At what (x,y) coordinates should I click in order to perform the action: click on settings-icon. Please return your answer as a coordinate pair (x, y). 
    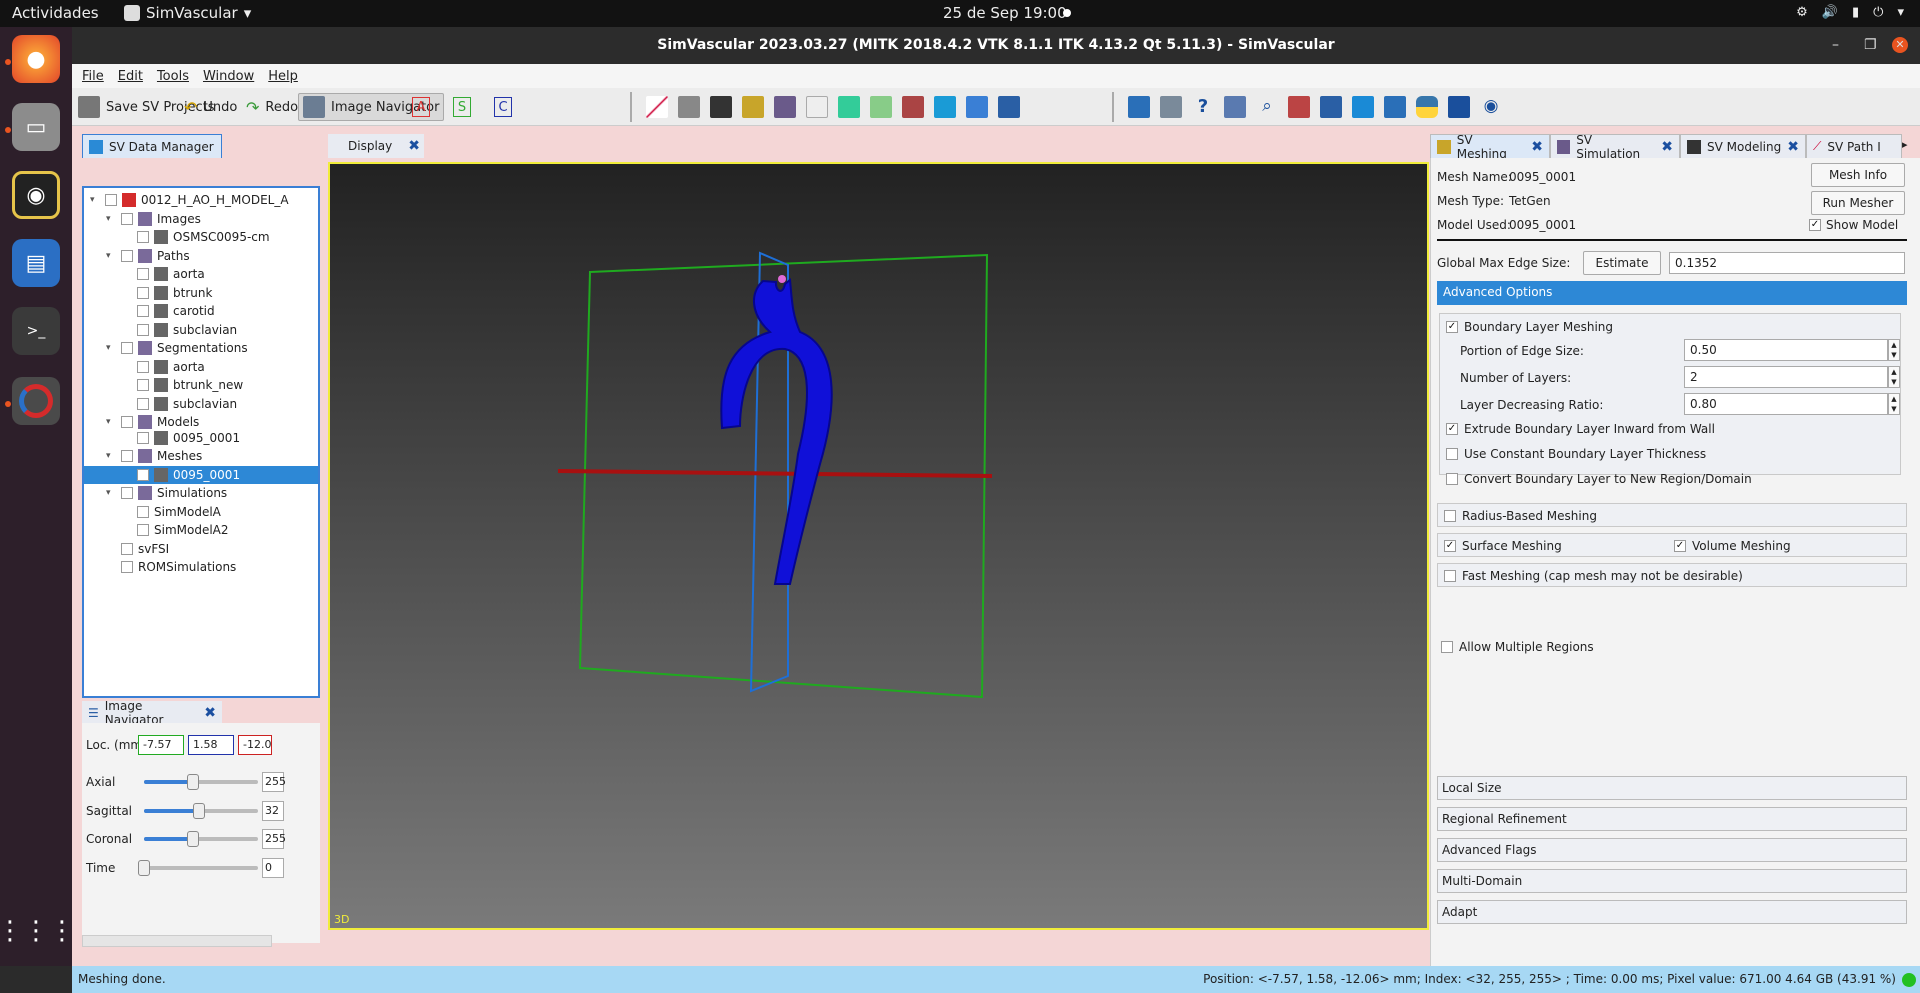
    Looking at the image, I should click on (1235, 107).